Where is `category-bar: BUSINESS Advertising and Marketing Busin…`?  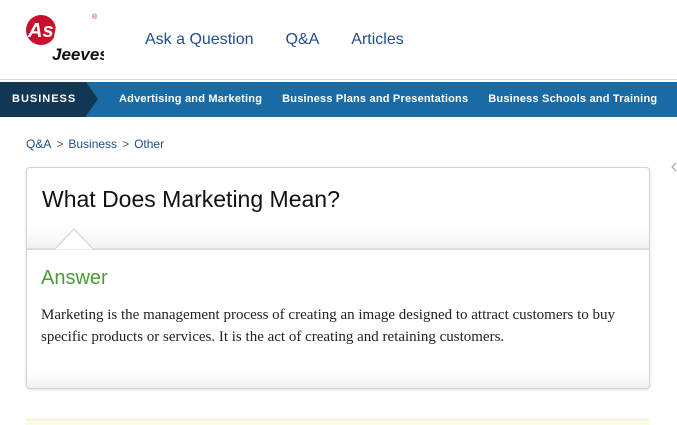 category-bar: BUSINESS Advertising and Marketing Busin… is located at coordinates (338, 99).